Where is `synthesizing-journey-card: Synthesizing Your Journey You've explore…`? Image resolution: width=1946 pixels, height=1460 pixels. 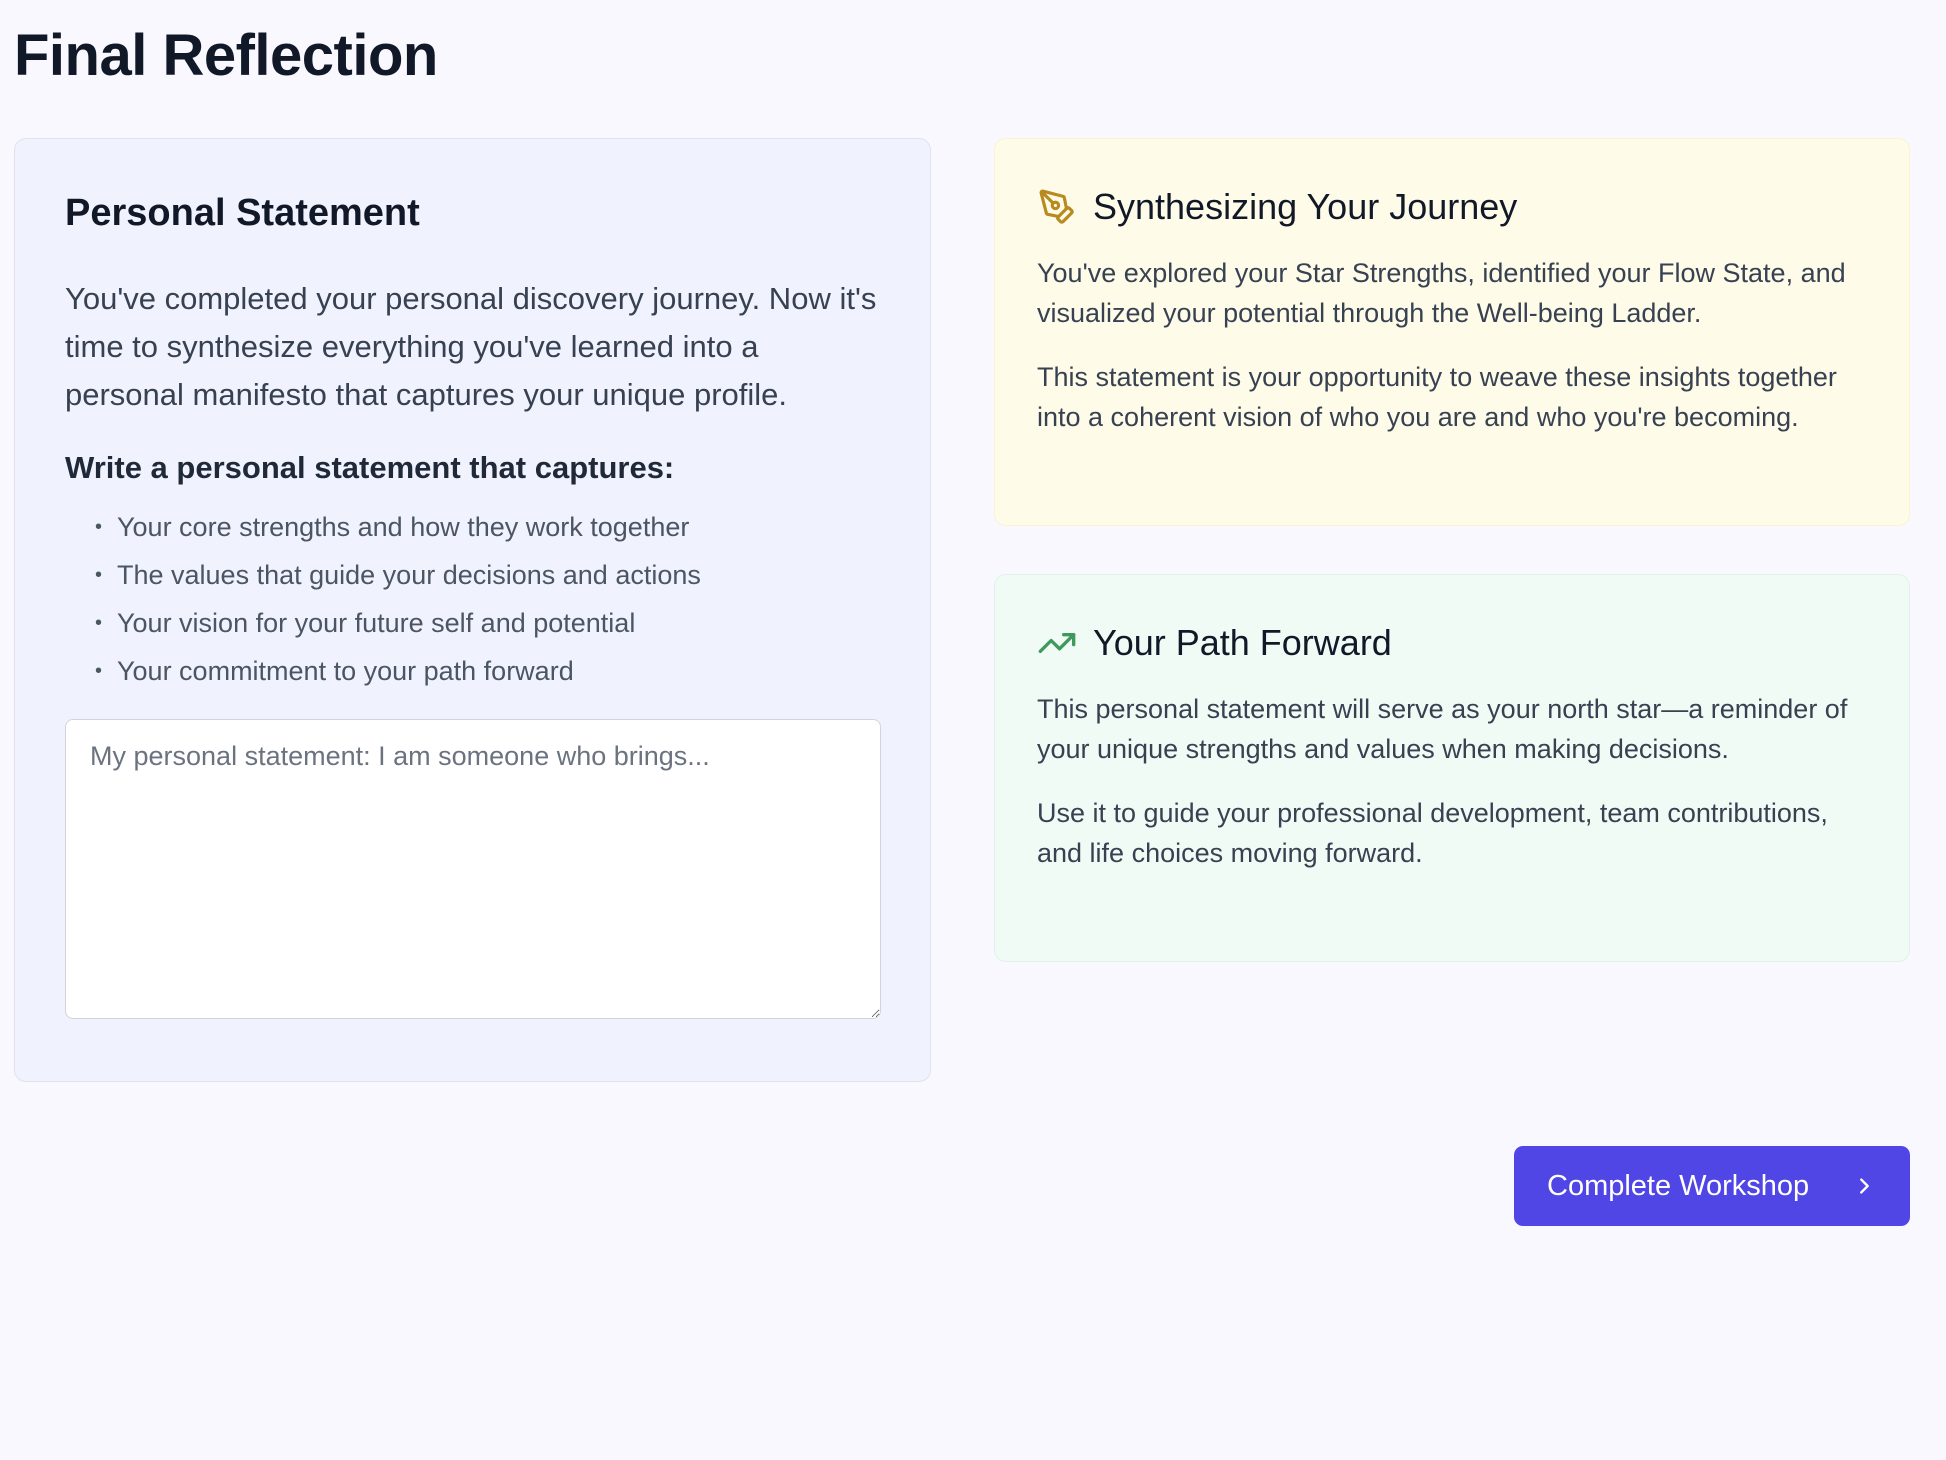 synthesizing-journey-card: Synthesizing Your Journey You've explore… is located at coordinates (1452, 332).